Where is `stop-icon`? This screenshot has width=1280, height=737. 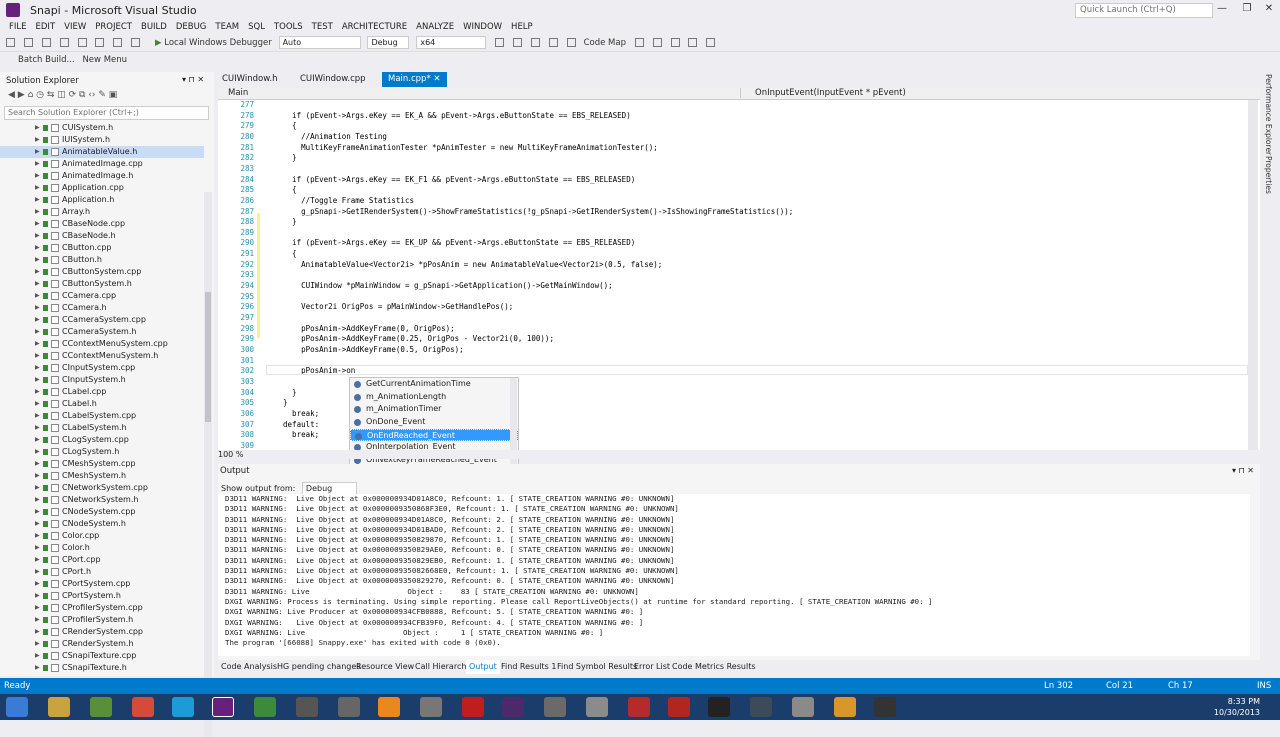
stop-icon is located at coordinates (518, 42).